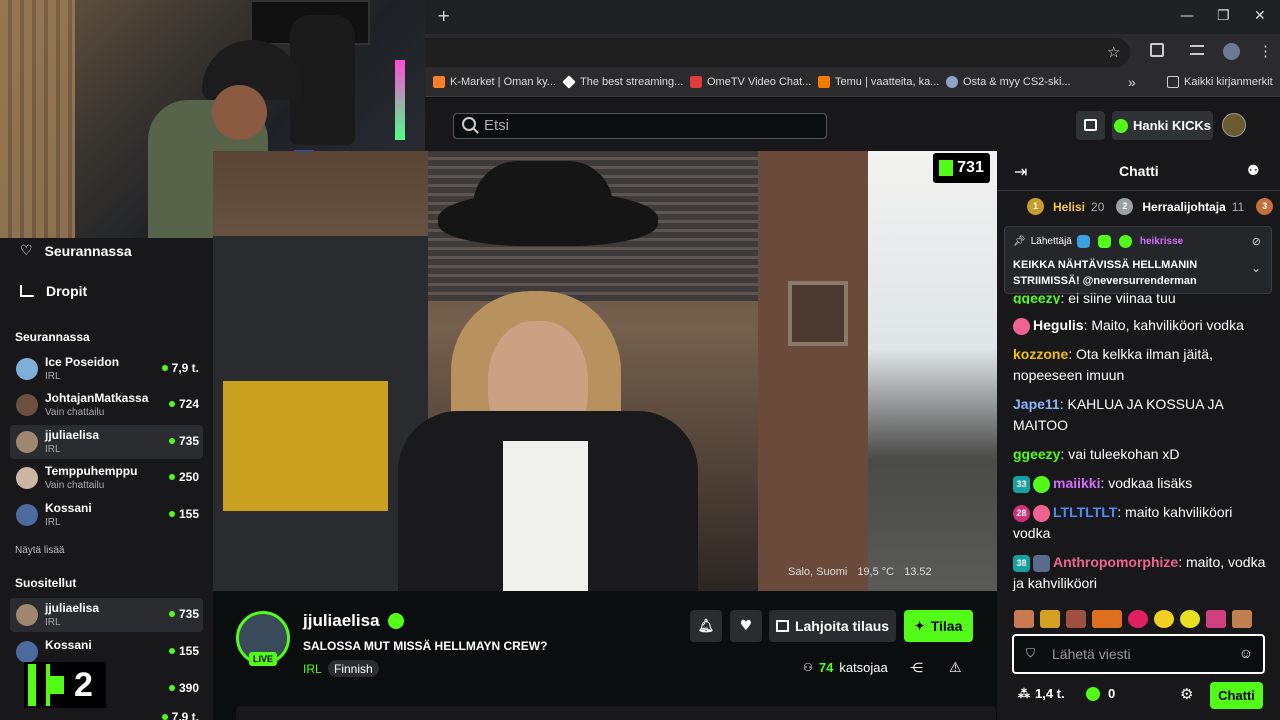 The width and height of the screenshot is (1280, 720). I want to click on channel-johtajanmatkassa: JohtajanMatkassa Vain chattailu 724, so click(106, 405).